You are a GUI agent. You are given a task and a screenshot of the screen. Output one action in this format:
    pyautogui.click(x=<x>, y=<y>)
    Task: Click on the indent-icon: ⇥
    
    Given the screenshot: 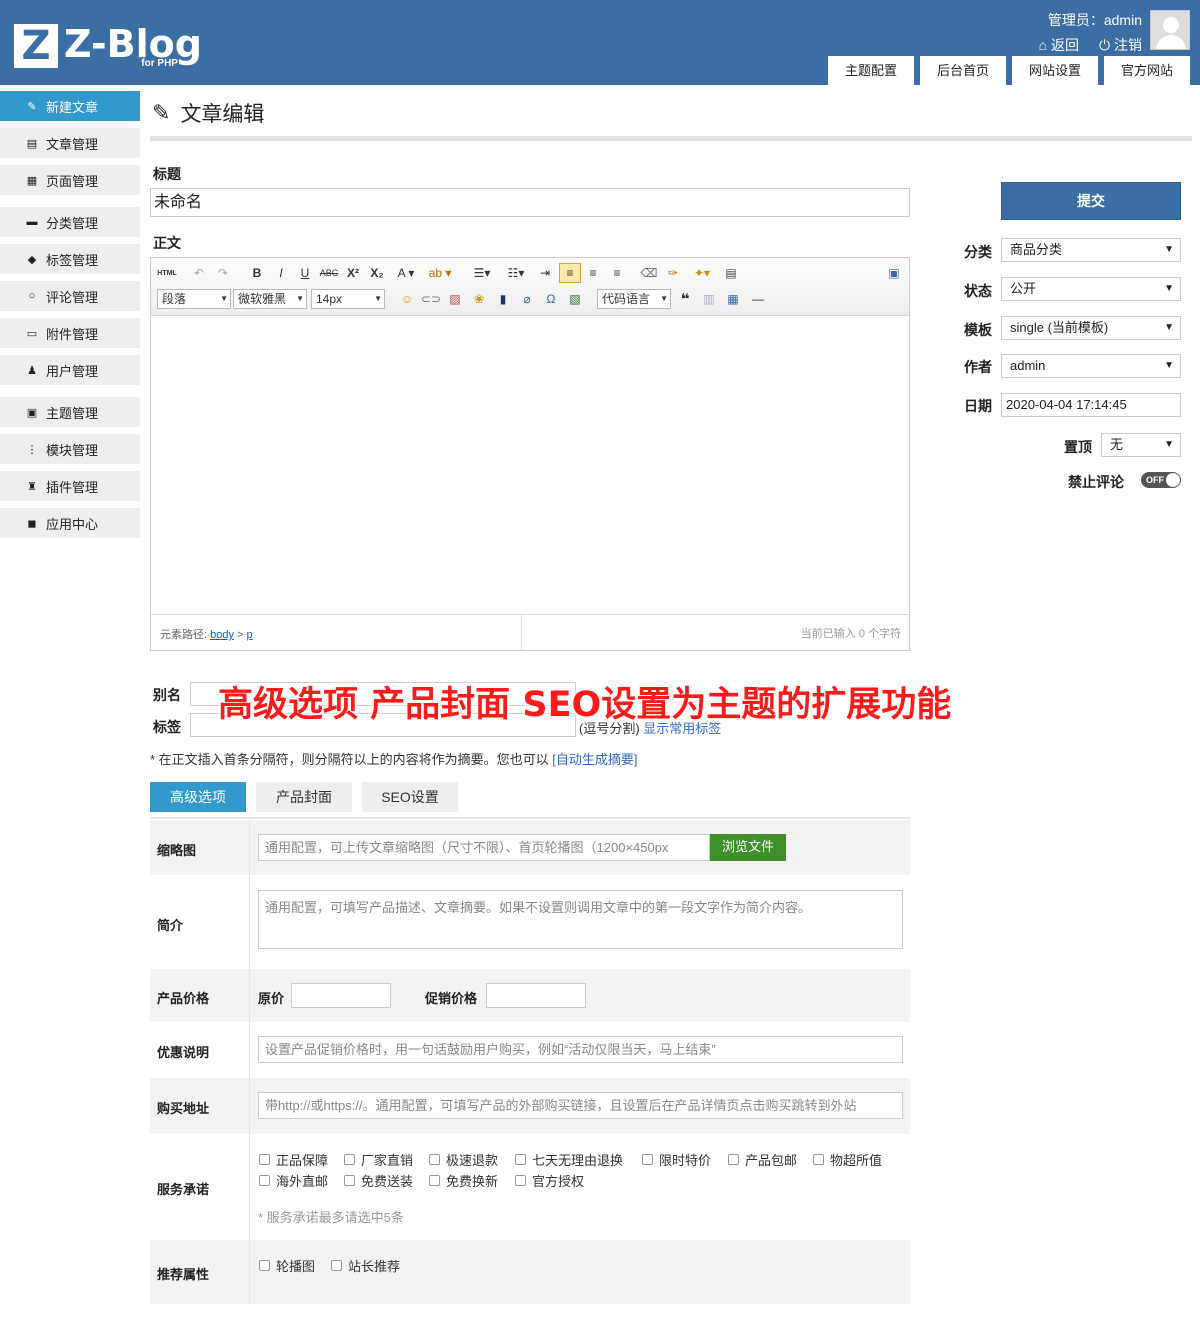 What is the action you would take?
    pyautogui.click(x=545, y=273)
    